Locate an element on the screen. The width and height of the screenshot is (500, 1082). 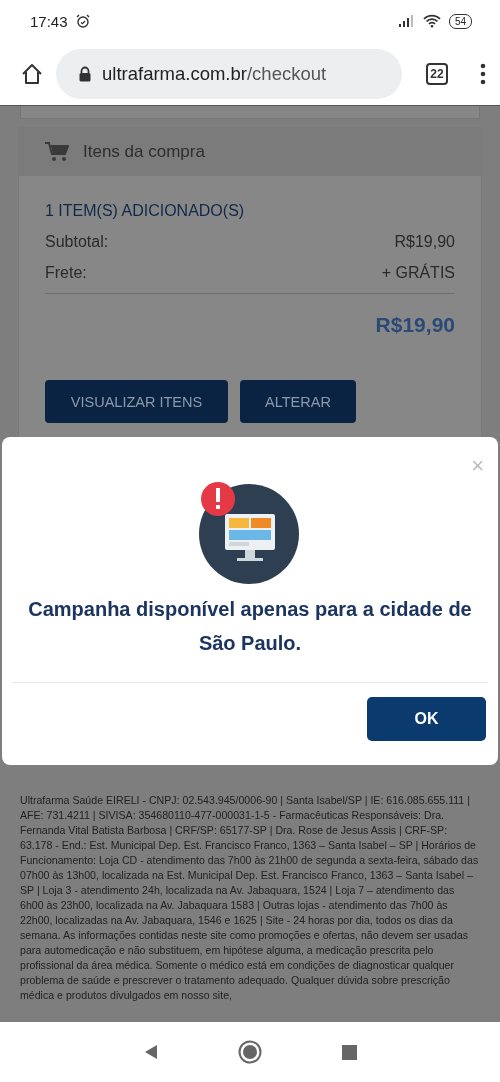
line-label: Subtotal: is located at coordinates (77, 242).